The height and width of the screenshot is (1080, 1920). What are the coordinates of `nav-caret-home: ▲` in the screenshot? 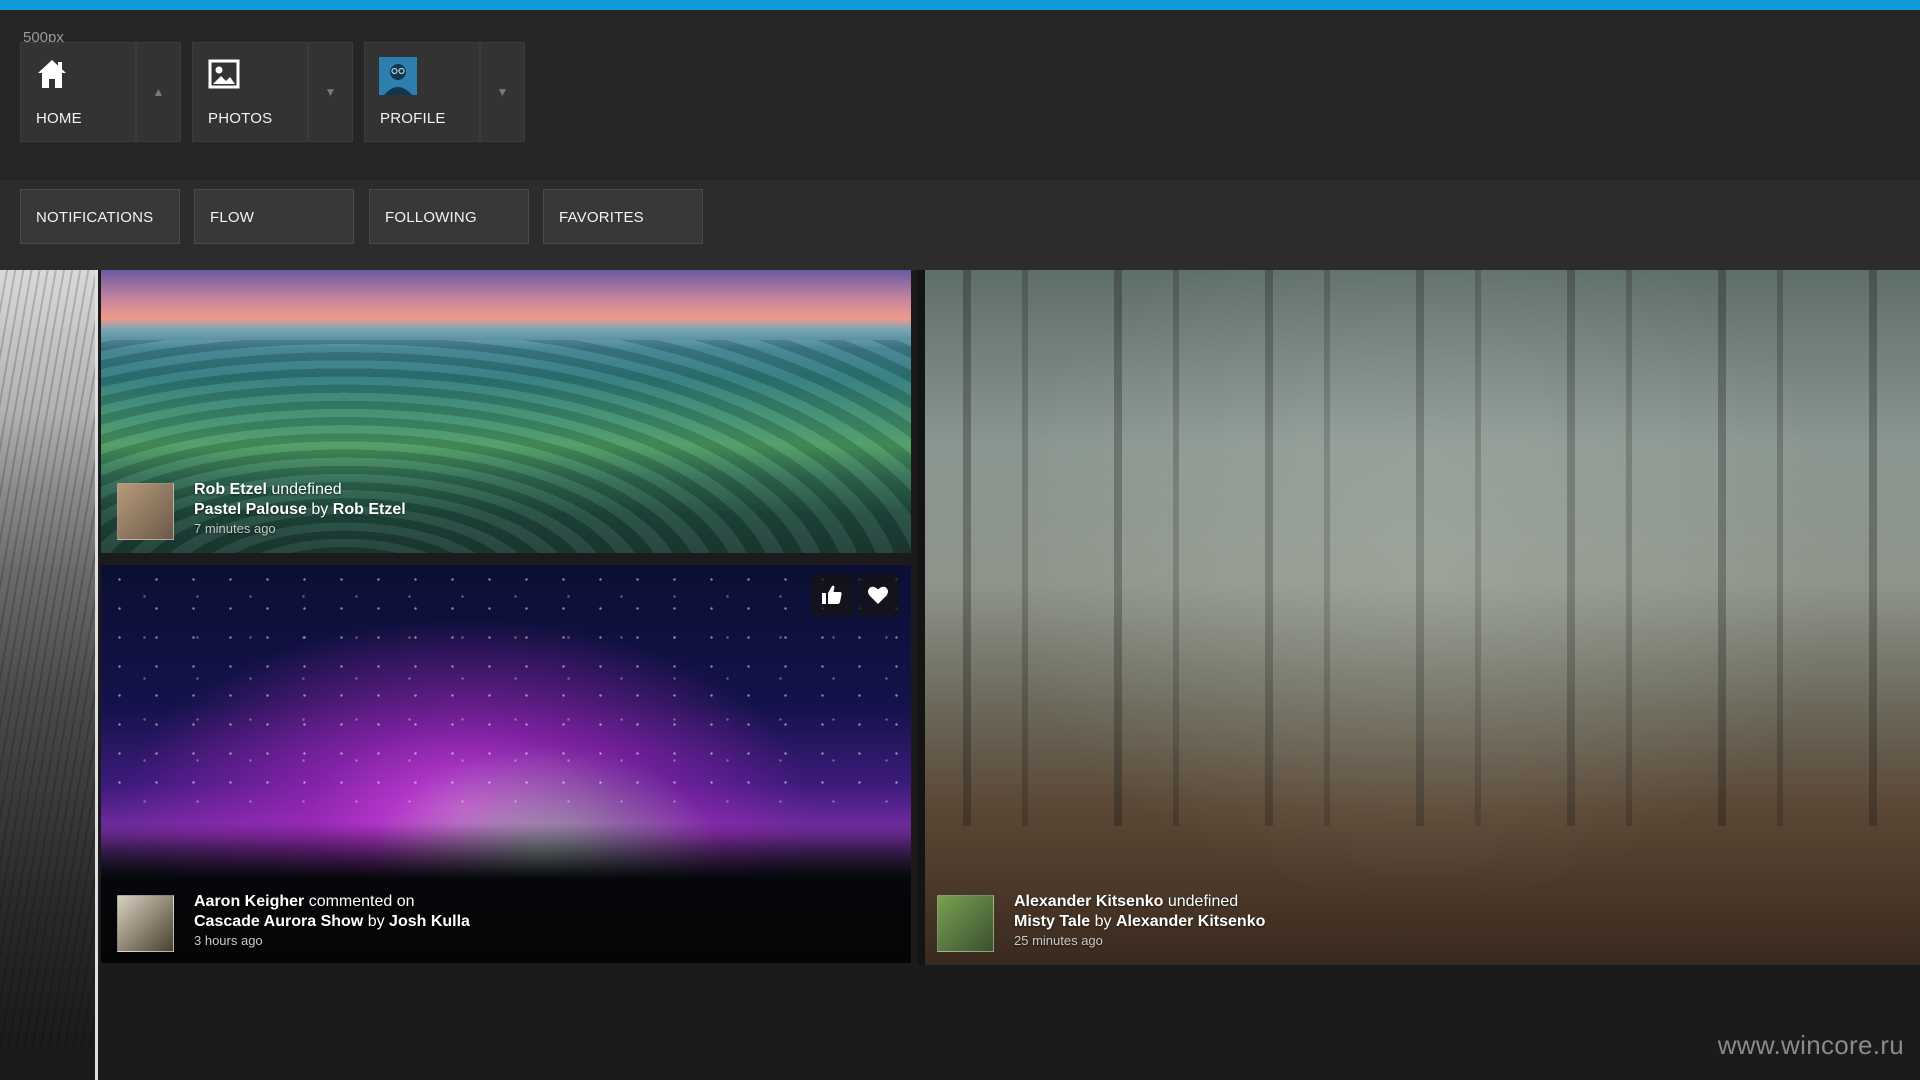 It's located at (158, 92).